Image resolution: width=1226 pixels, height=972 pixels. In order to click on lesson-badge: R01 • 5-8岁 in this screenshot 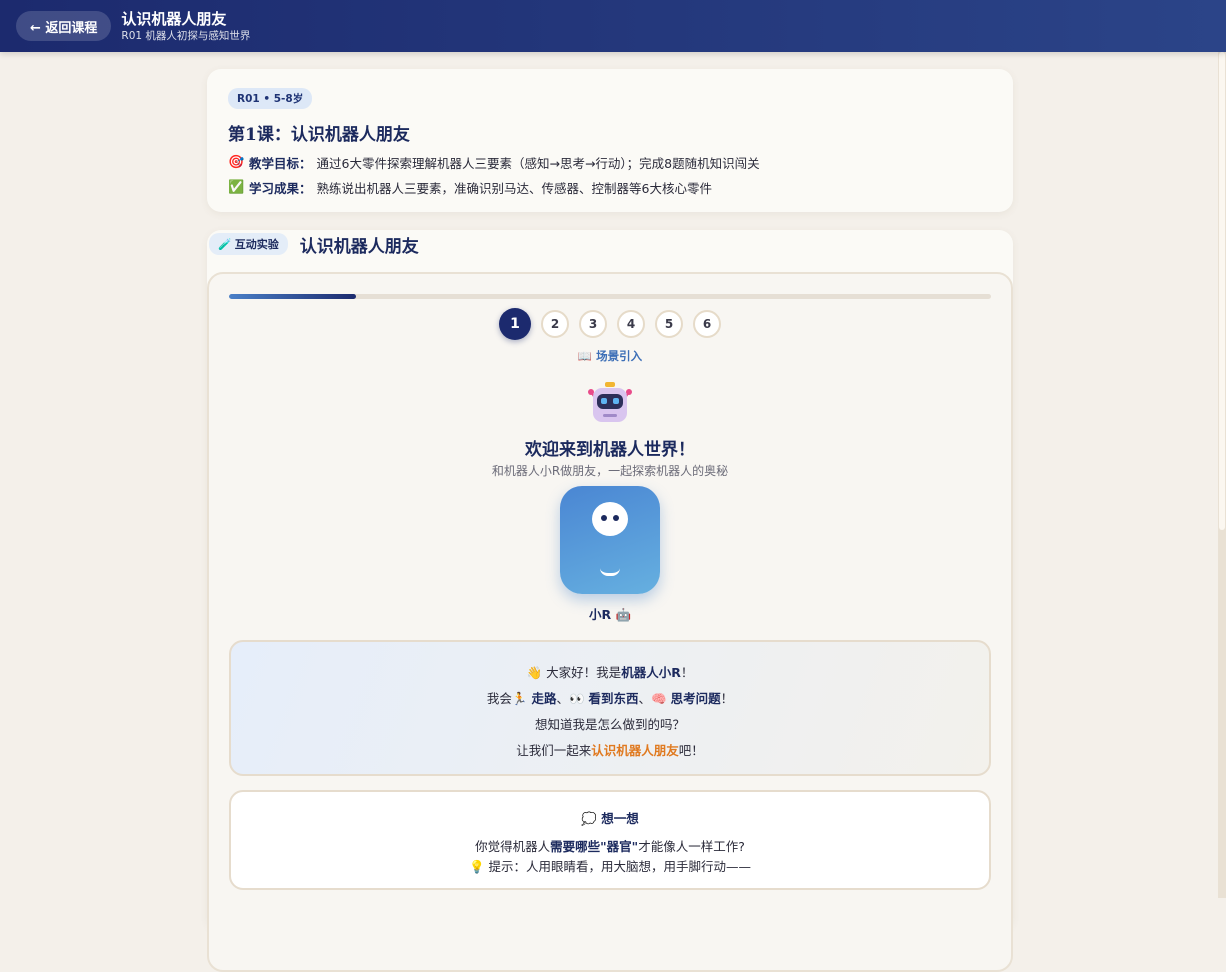, I will do `click(270, 98)`.